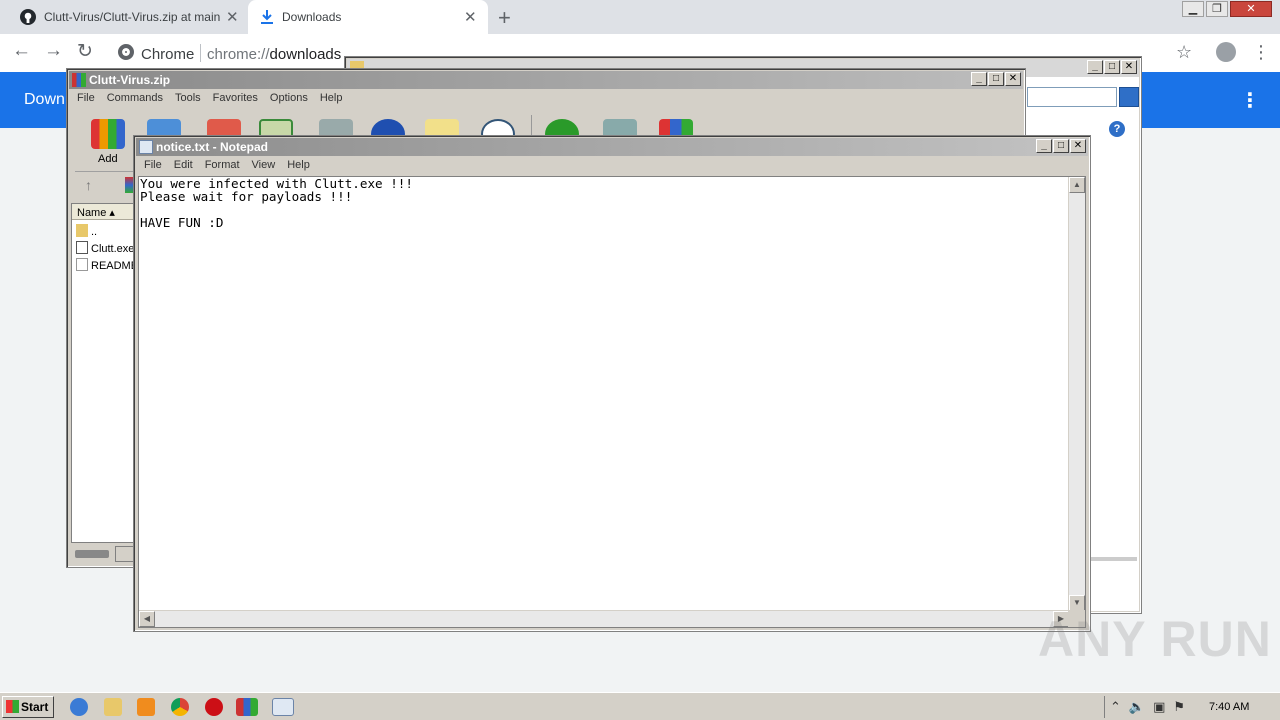  Describe the element at coordinates (112, 266) in the screenshot. I see `file-name: README` at that location.